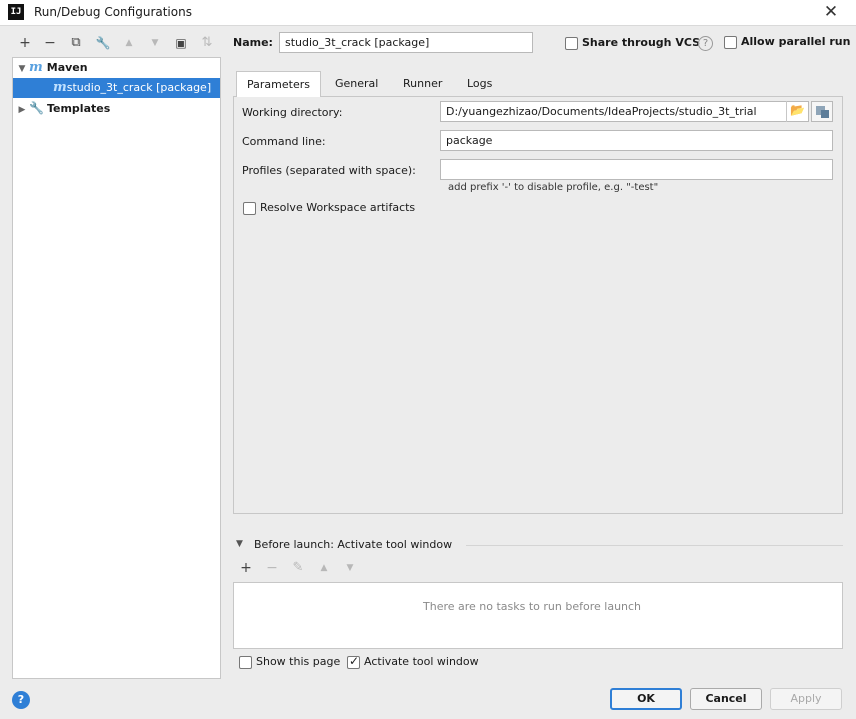 The width and height of the screenshot is (856, 719). What do you see at coordinates (78, 108) in the screenshot?
I see `tree-item-label: Templates` at bounding box center [78, 108].